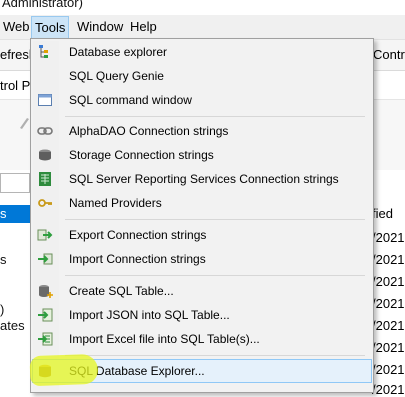 The height and width of the screenshot is (397, 405). Describe the element at coordinates (382, 213) in the screenshot. I see `modified-column-header: fied` at that location.